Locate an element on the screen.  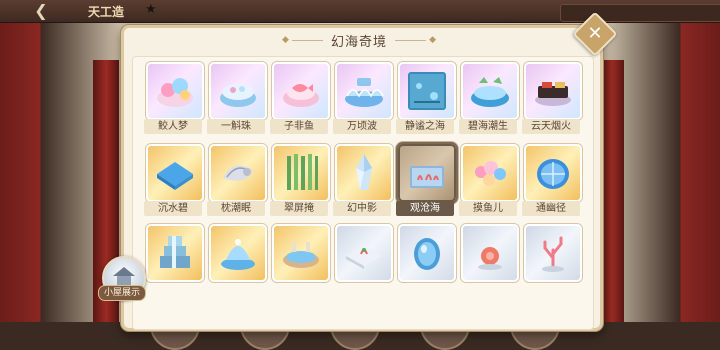
sea-floor-icon is located at coordinates (427, 91).